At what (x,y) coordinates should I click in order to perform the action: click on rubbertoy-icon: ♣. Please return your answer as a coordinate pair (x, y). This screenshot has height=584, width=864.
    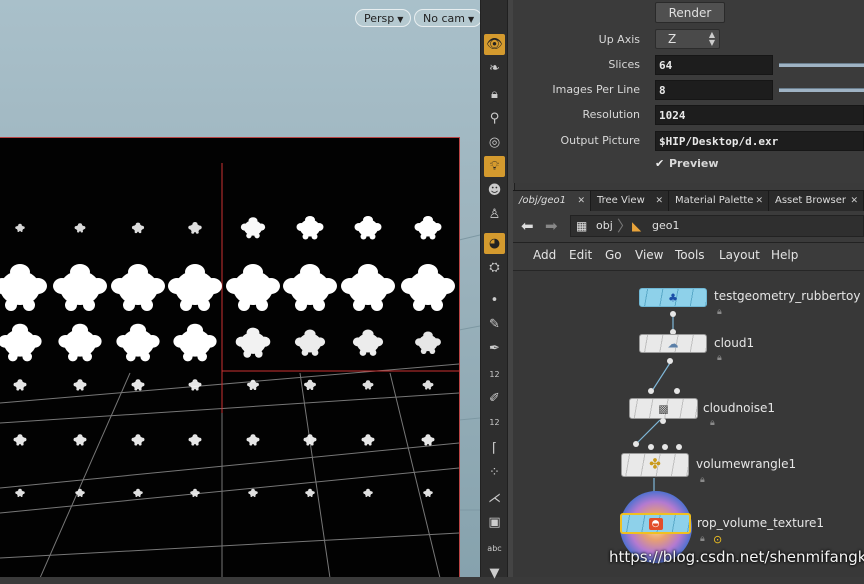
    Looking at the image, I should click on (673, 297).